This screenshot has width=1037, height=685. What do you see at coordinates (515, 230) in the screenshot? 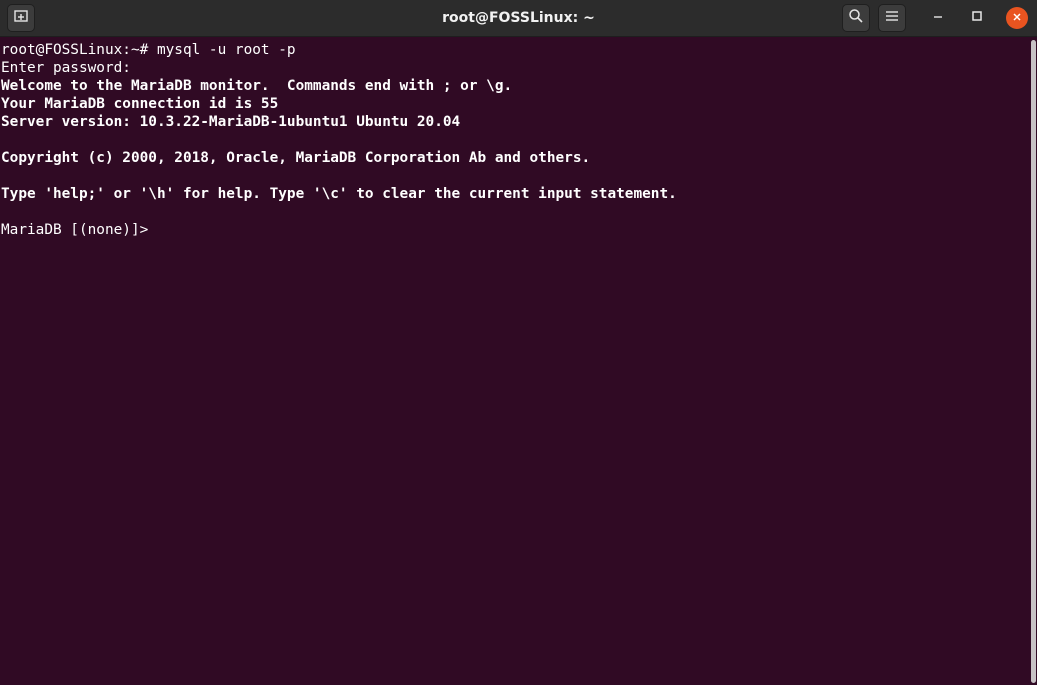
I see `command-prompt: MariaDB [(none)]>` at bounding box center [515, 230].